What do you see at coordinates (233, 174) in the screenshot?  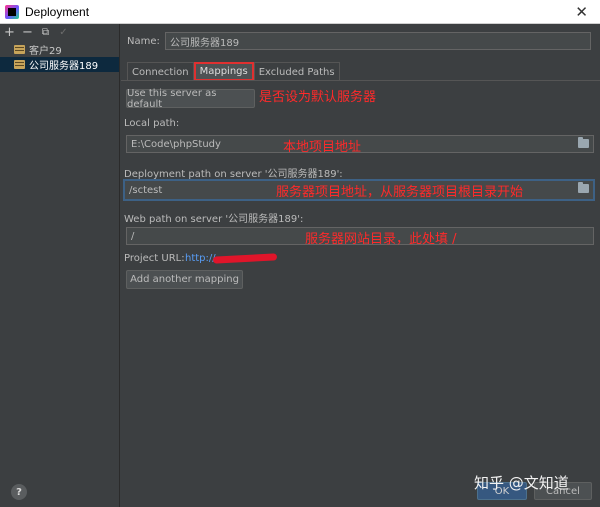 I see `deployment-path-label: Deployment path on server '公司服务器189':` at bounding box center [233, 174].